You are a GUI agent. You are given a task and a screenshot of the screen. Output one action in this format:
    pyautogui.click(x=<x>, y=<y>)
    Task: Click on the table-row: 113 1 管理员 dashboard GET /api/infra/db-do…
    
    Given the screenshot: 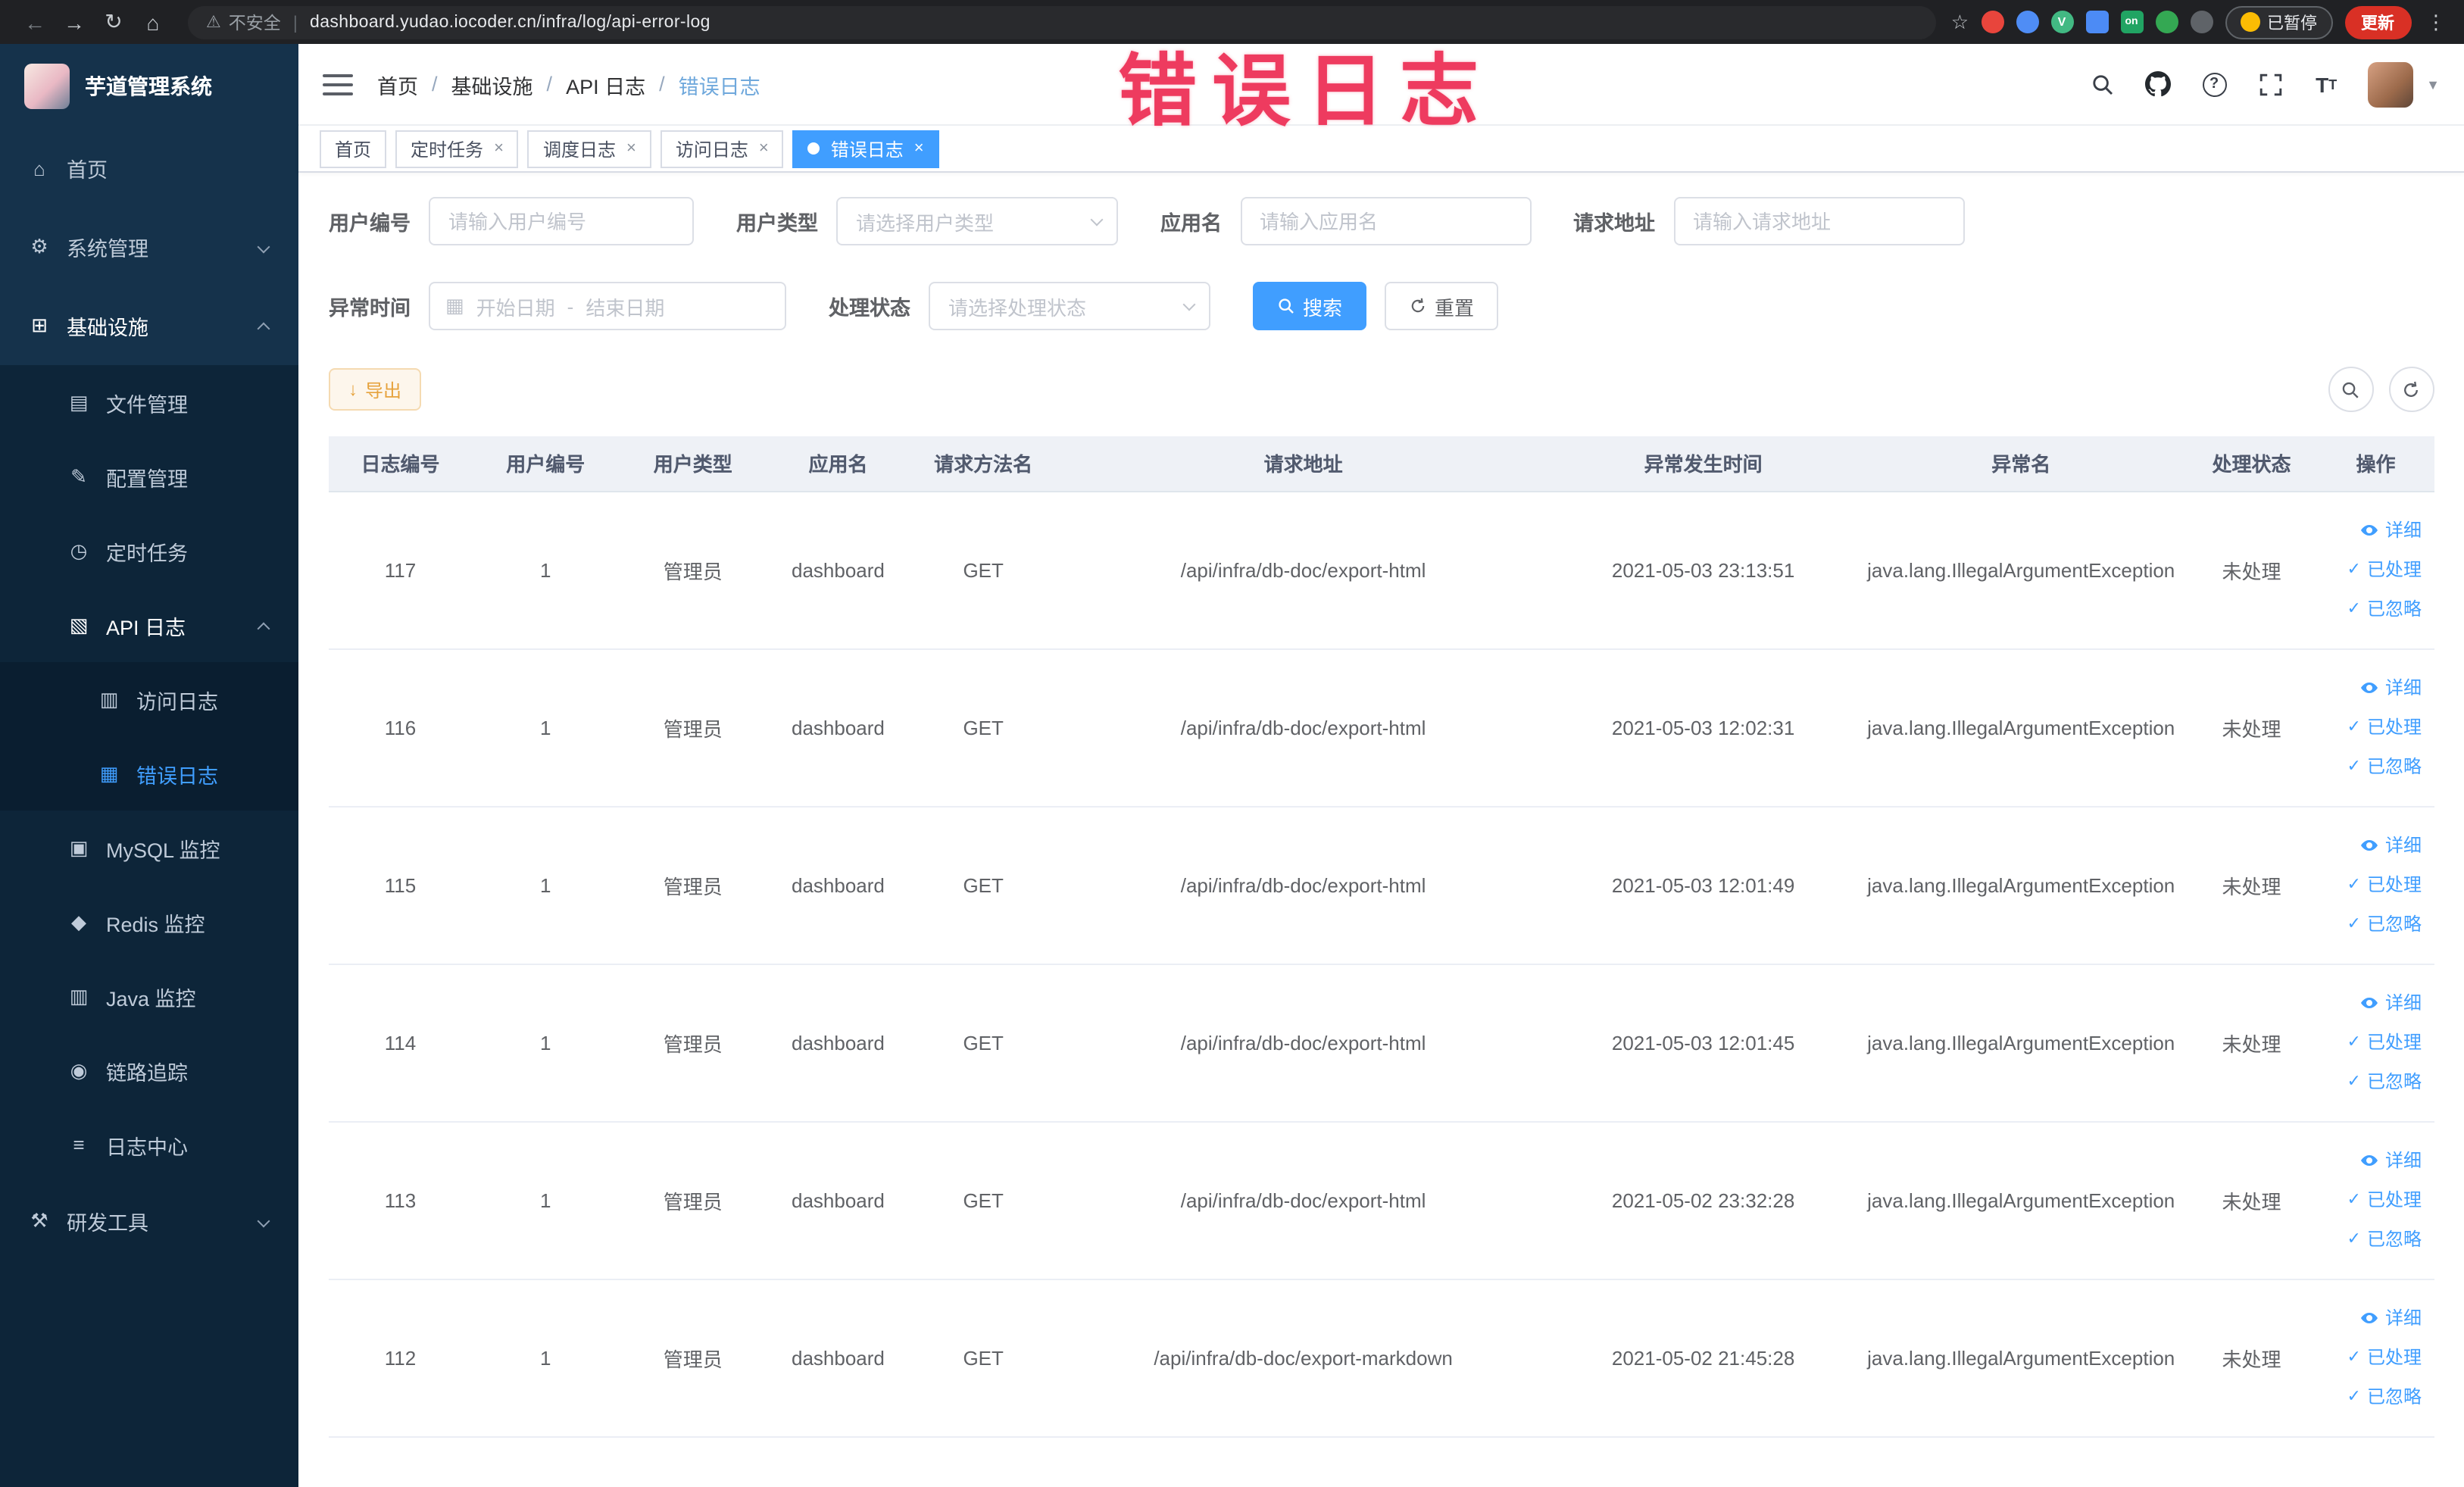 What is the action you would take?
    pyautogui.click(x=1381, y=1200)
    